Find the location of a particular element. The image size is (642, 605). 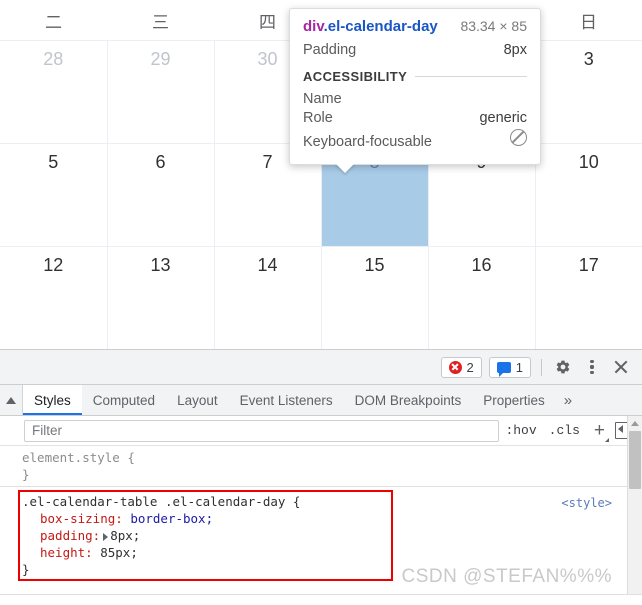

section-divider is located at coordinates (471, 76).